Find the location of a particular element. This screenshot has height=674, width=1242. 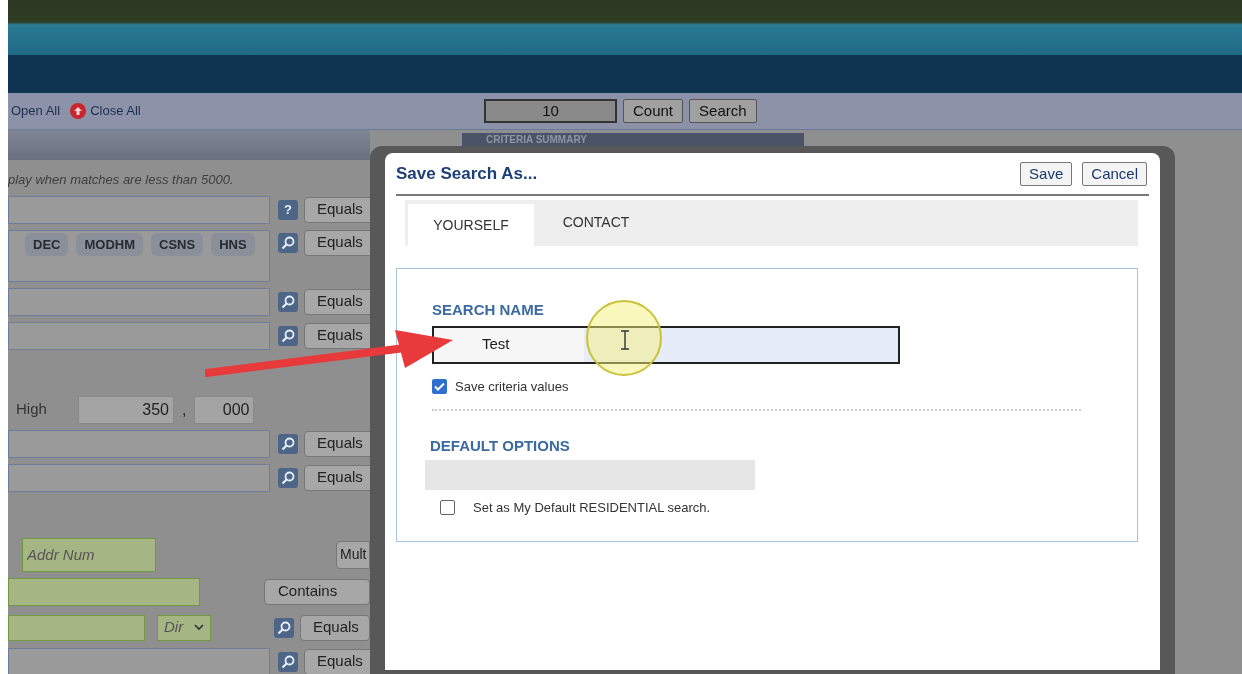

tag-chip: HNS is located at coordinates (233, 244).